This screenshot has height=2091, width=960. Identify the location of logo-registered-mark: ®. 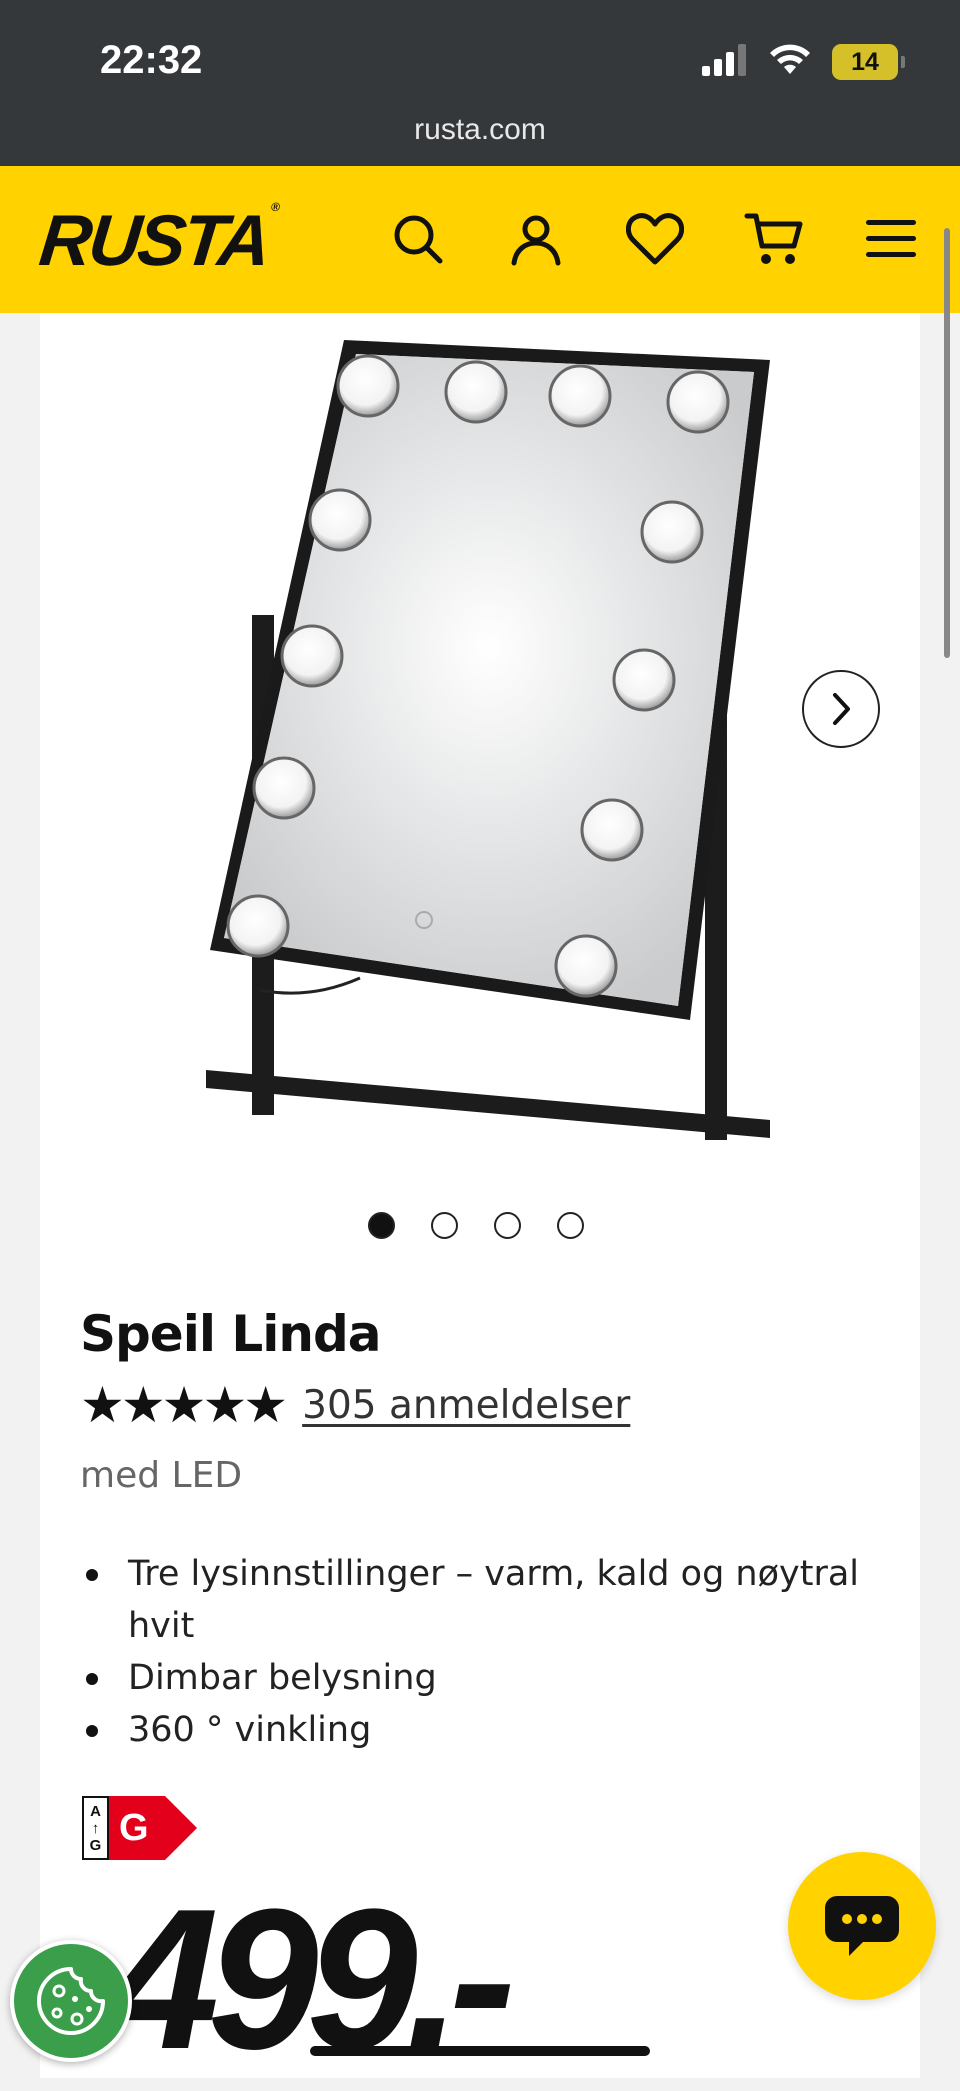
(274, 207).